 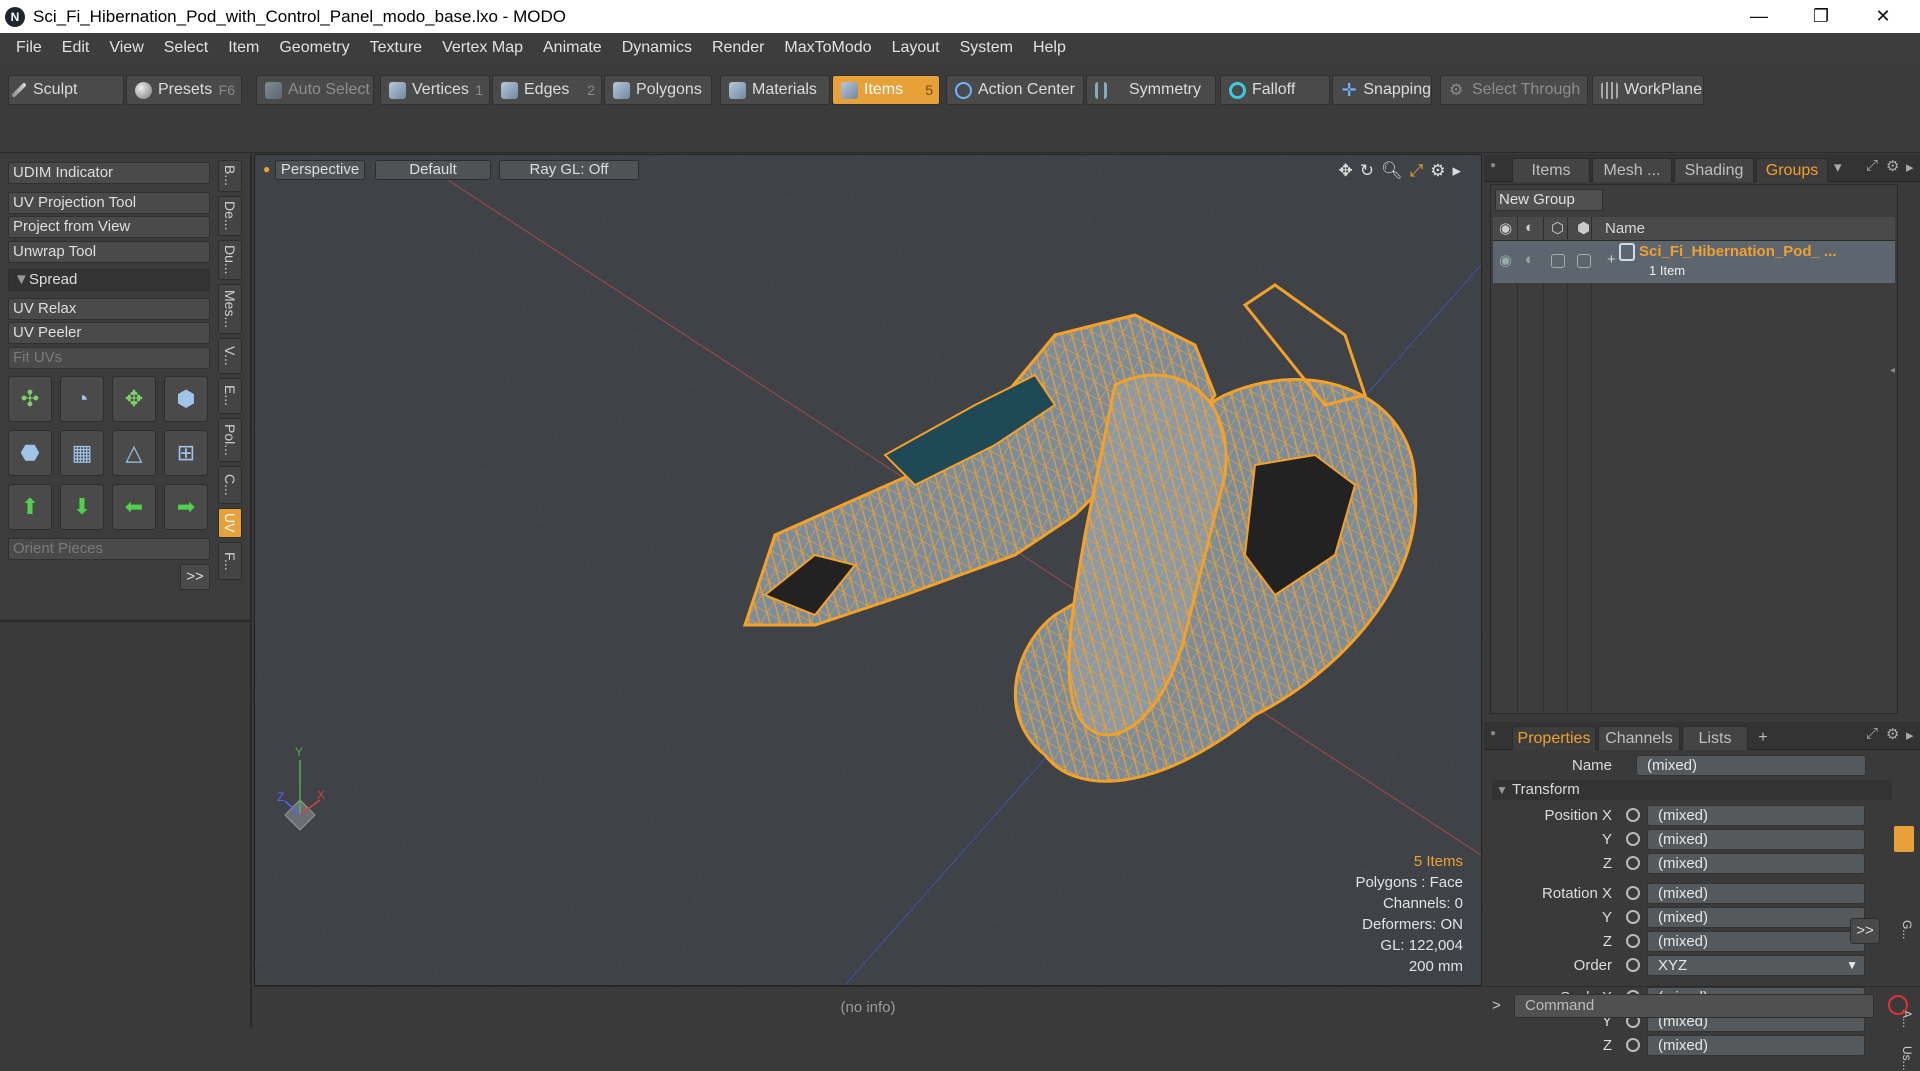 I want to click on menu-select: Select, so click(x=186, y=48).